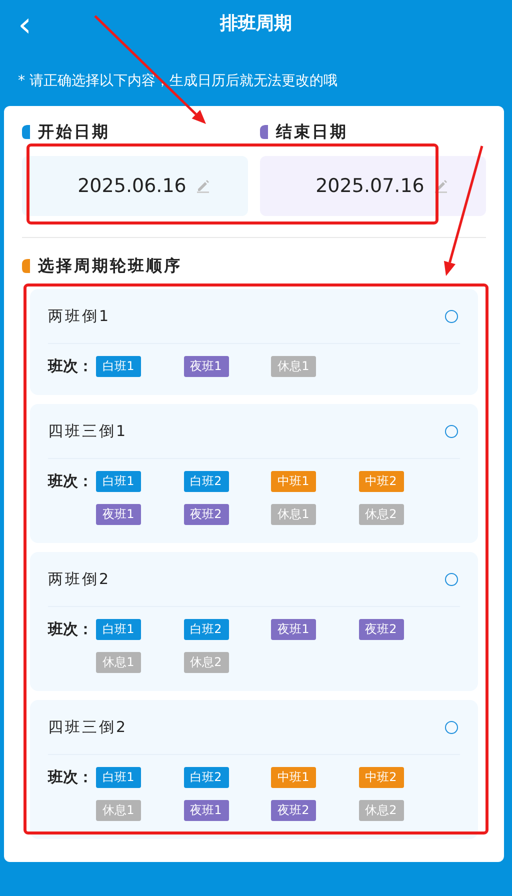 This screenshot has height=896, width=512. Describe the element at coordinates (254, 342) in the screenshot. I see `plan-card: 两班倒1 班次： 白班1 夜班1 休息1` at that location.